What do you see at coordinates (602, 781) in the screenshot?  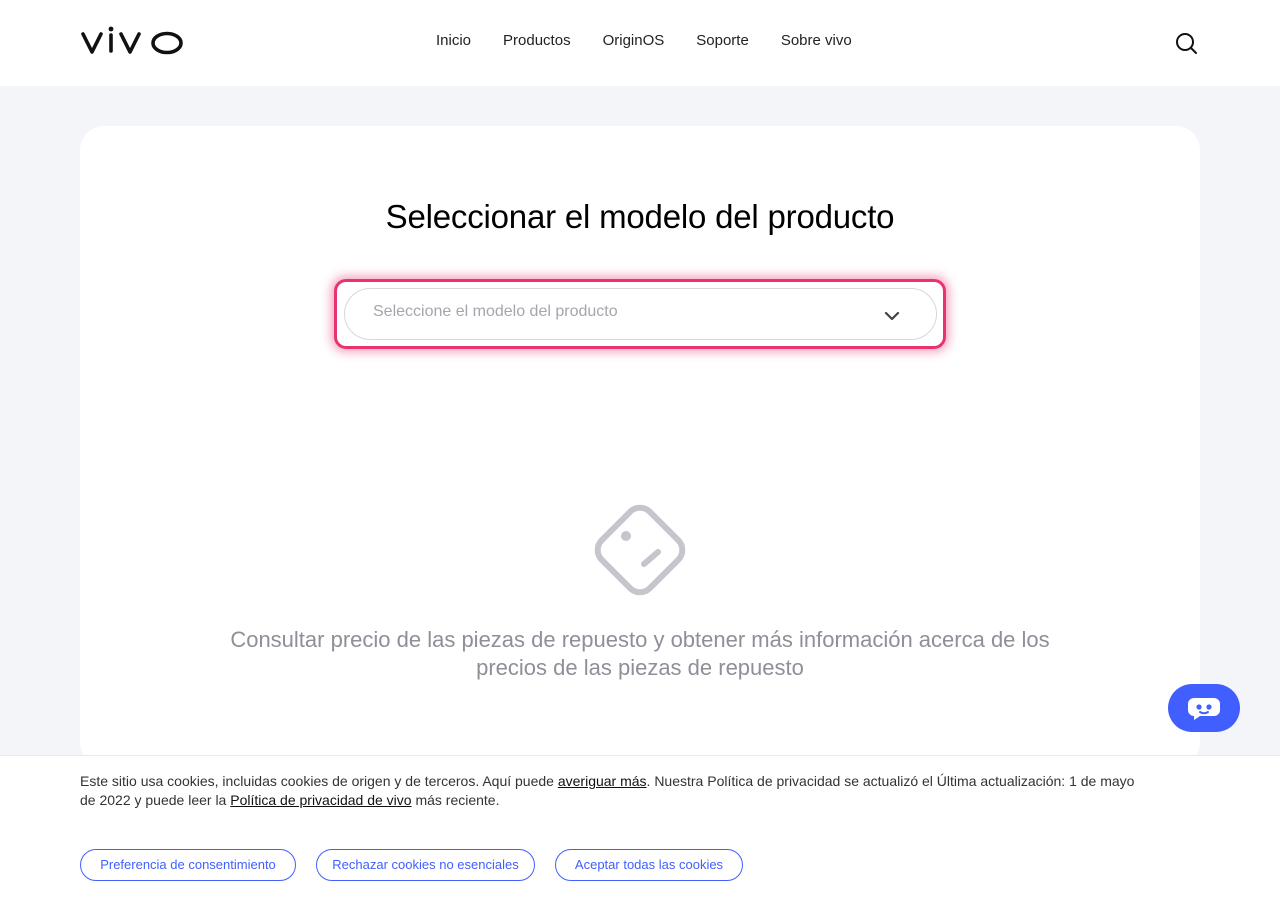 I see `learn-more-link: averiguar más` at bounding box center [602, 781].